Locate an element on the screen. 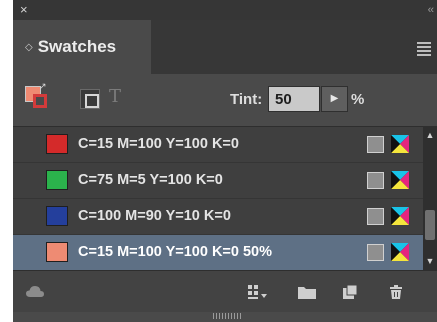 The image size is (437, 322). scroll-thumb is located at coordinates (430, 225).